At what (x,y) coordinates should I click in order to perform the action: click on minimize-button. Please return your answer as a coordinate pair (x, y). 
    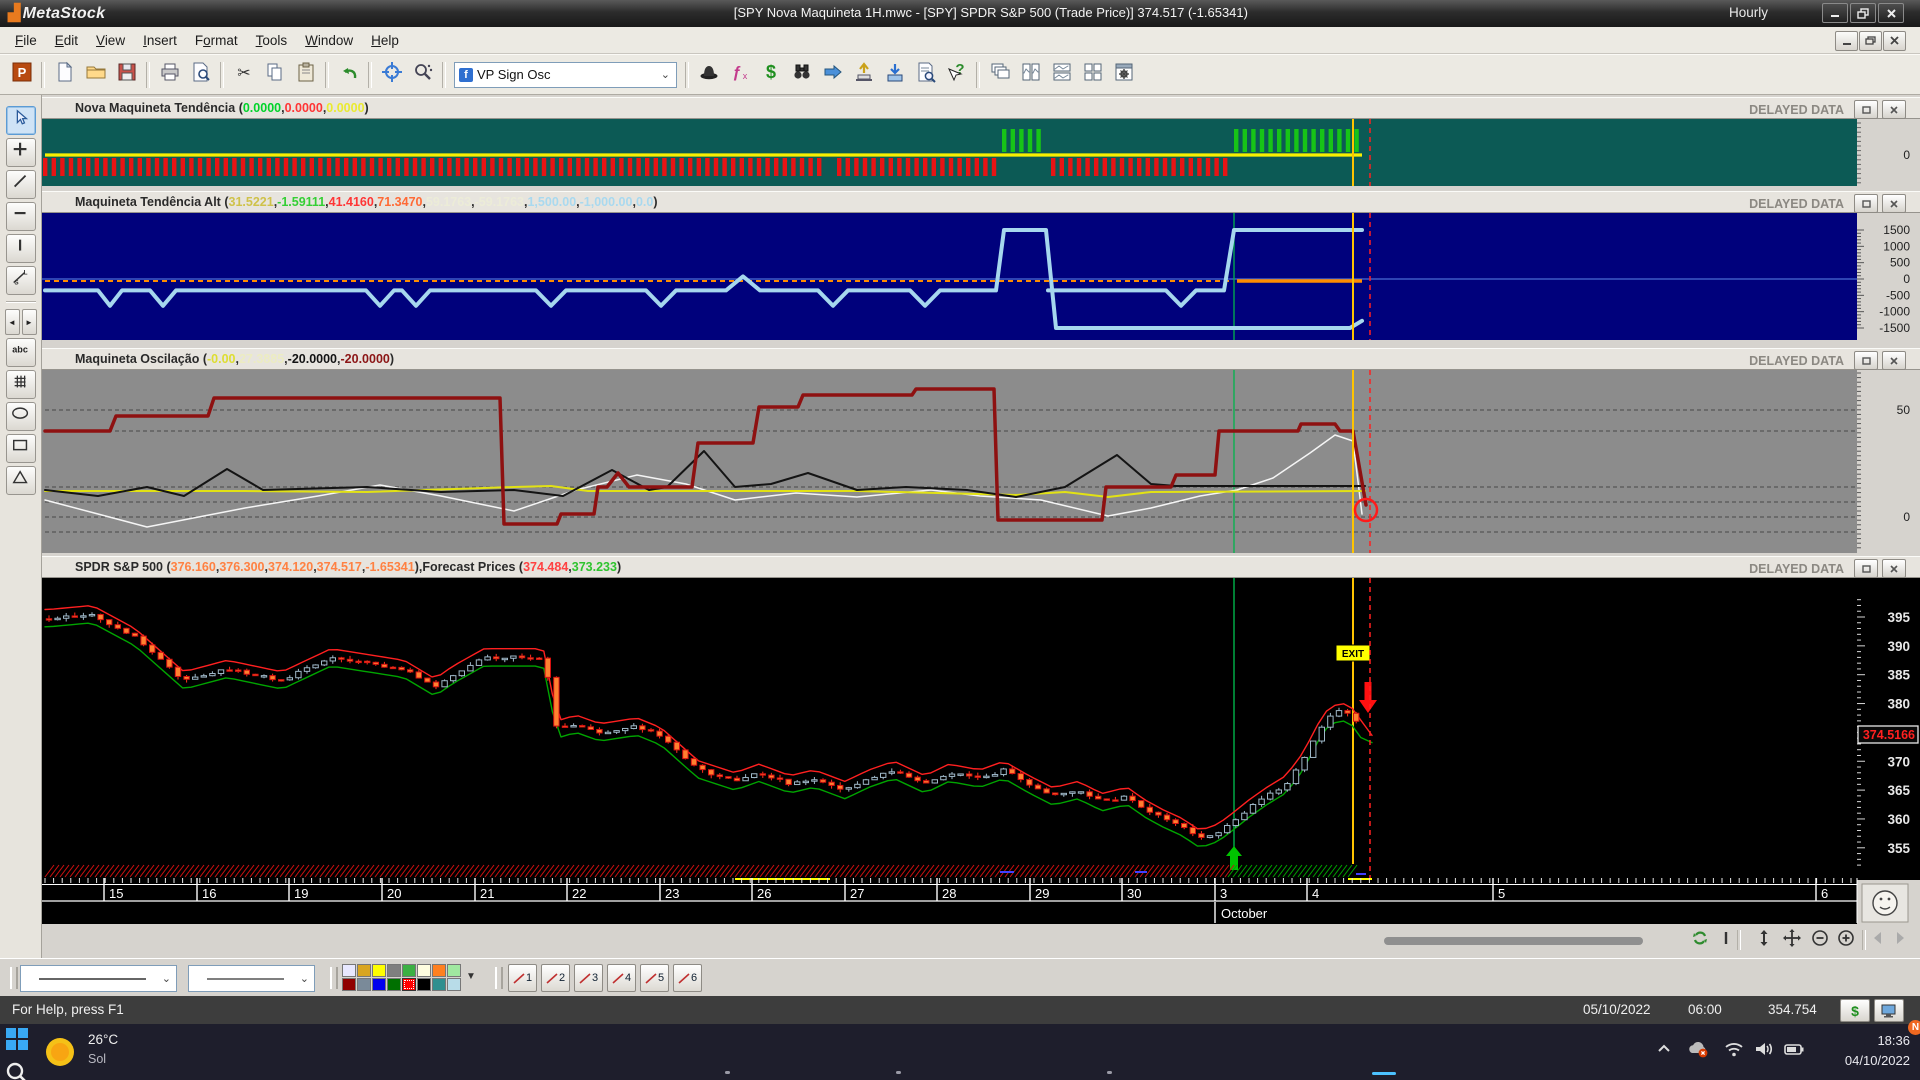
    Looking at the image, I should click on (1835, 13).